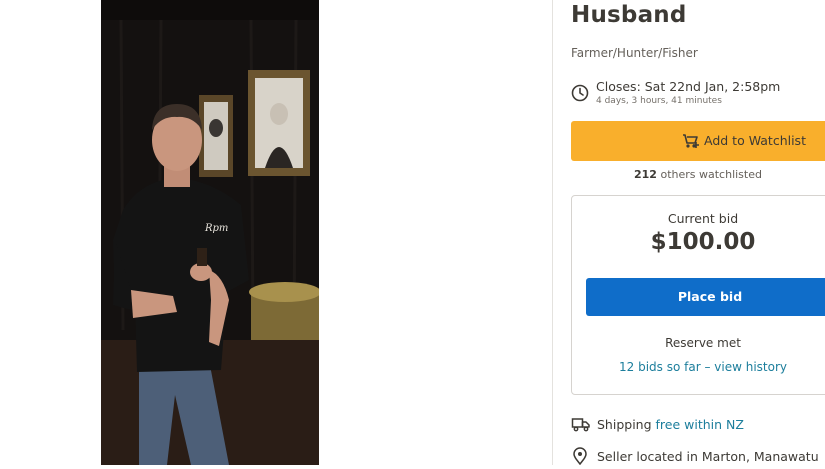 This screenshot has width=825, height=469. I want to click on clock-icon, so click(580, 95).